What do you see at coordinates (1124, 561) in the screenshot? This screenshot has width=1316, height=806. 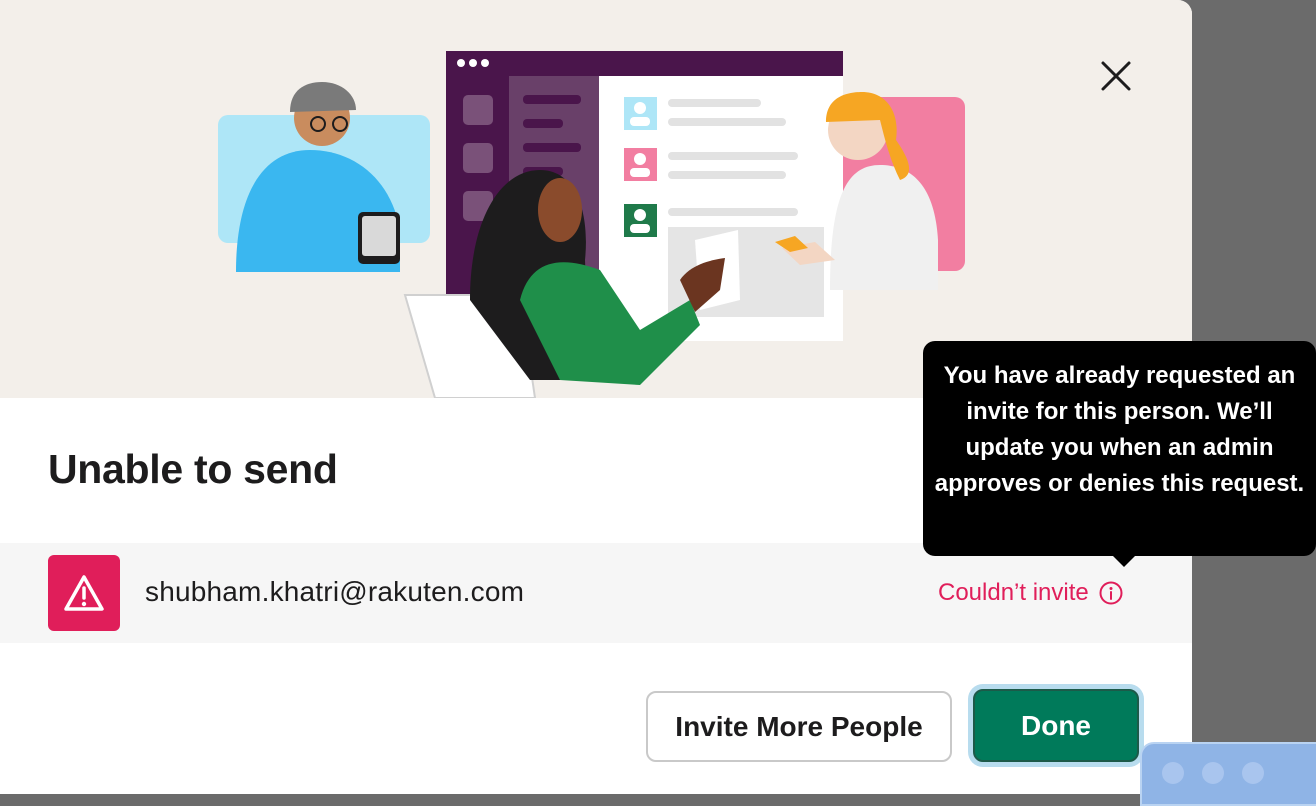 I see `tooltip-arrow` at bounding box center [1124, 561].